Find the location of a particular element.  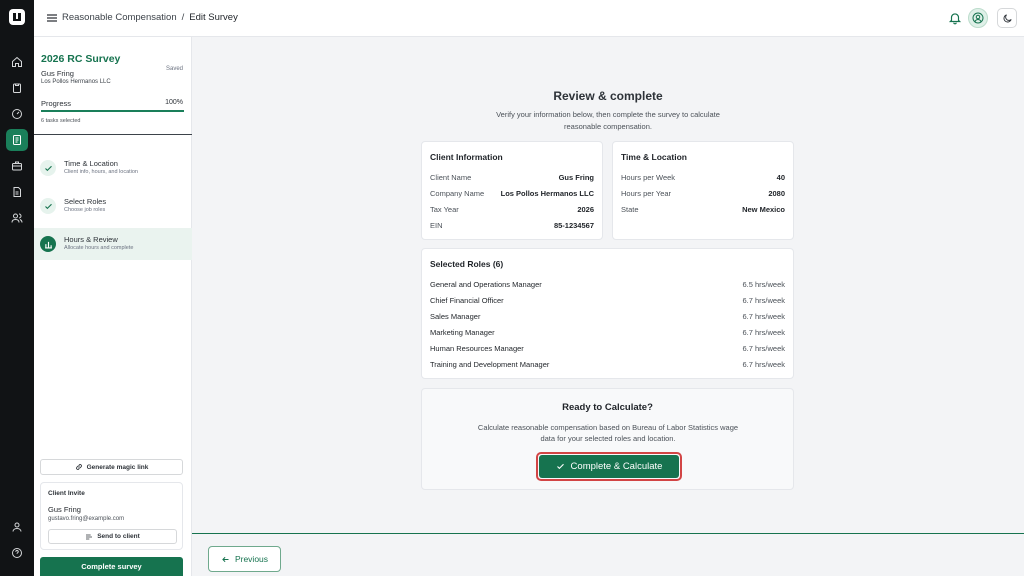

sidebar-client-name: Gus Fring is located at coordinates (57, 73).